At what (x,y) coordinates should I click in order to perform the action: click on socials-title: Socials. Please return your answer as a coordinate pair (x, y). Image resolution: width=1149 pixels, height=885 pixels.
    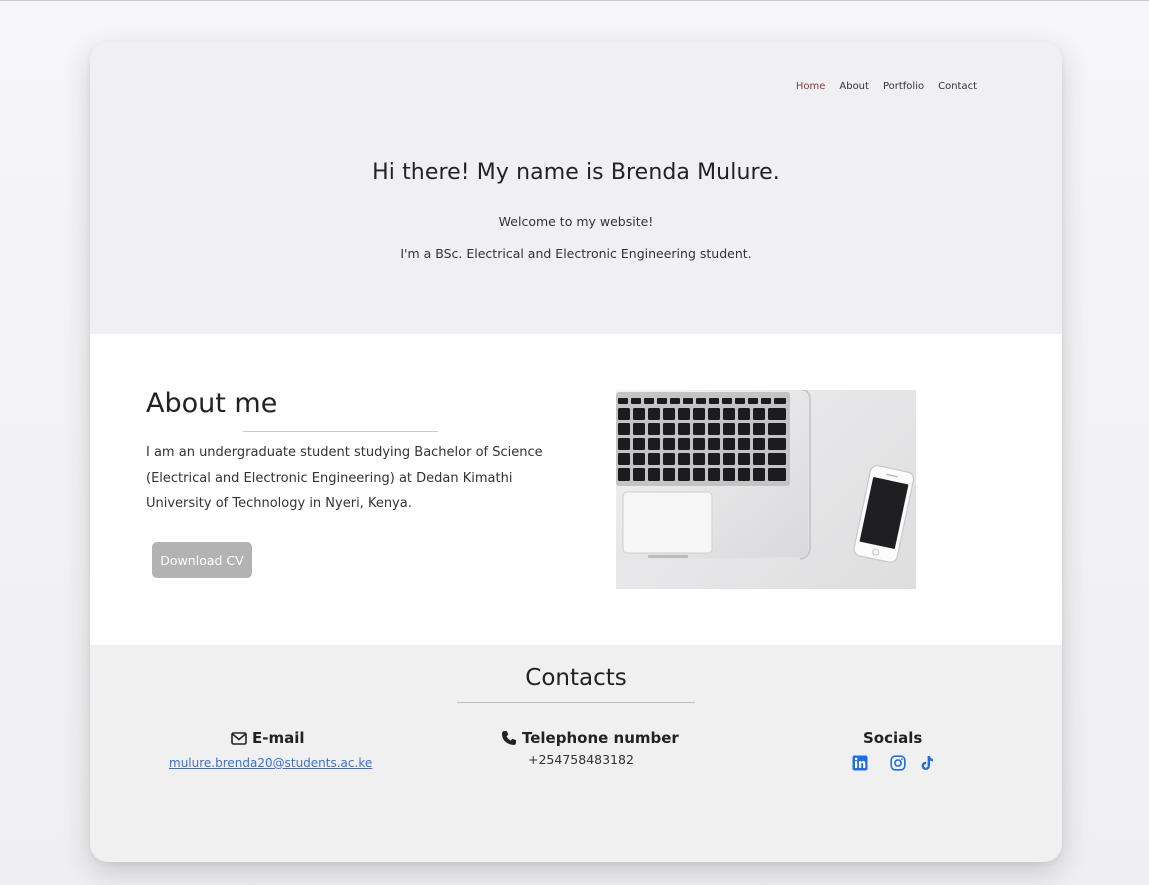
    Looking at the image, I should click on (892, 738).